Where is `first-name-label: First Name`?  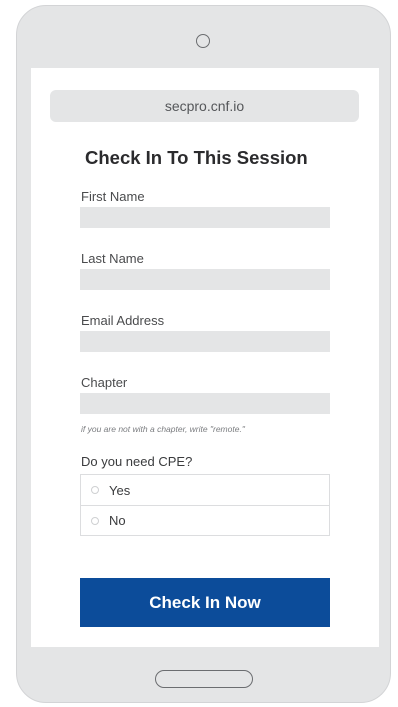 first-name-label: First Name is located at coordinates (113, 196).